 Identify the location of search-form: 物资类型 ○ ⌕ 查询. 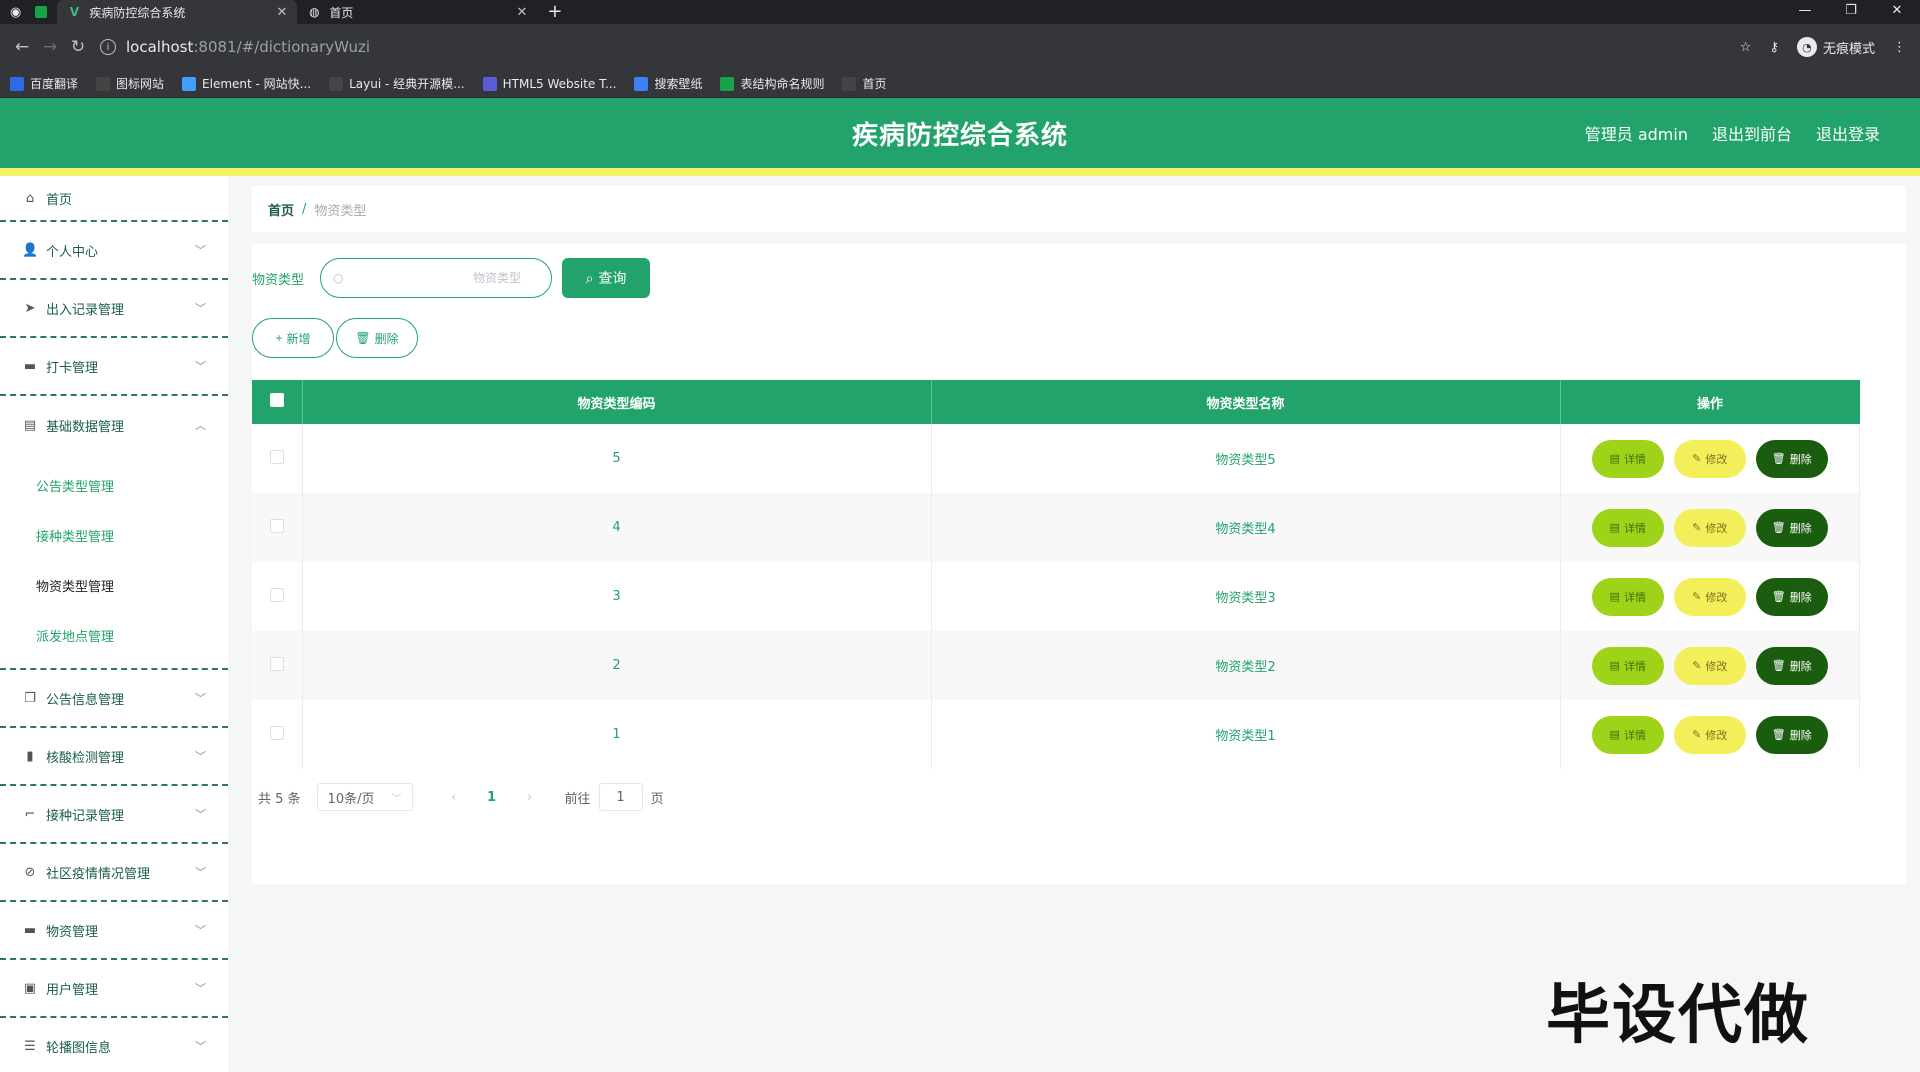
(1079, 278).